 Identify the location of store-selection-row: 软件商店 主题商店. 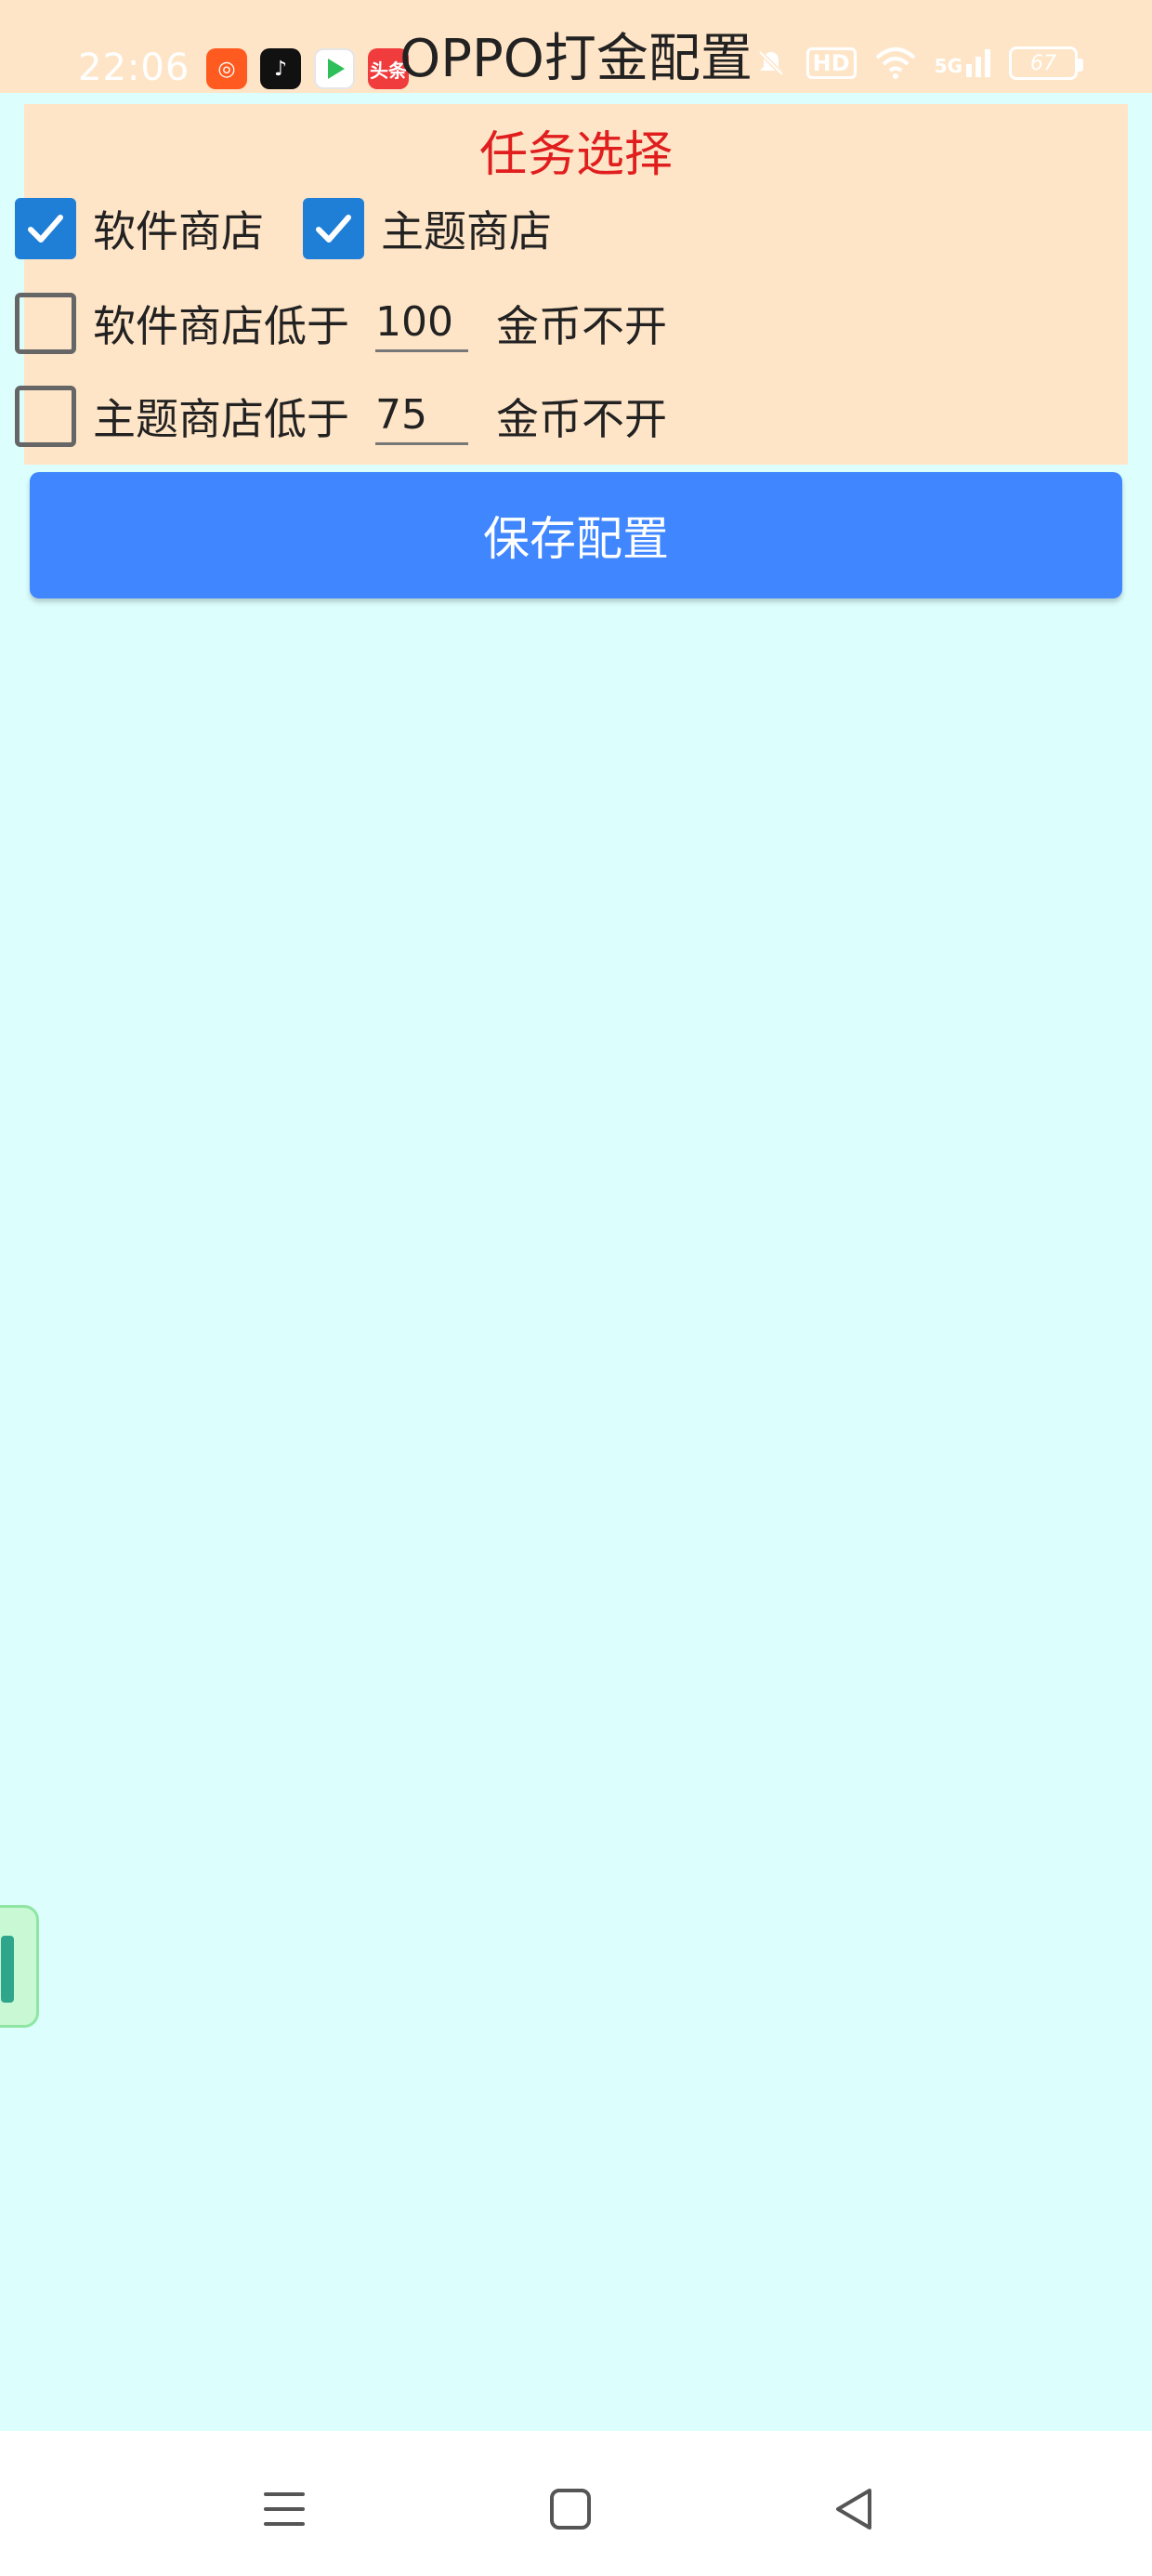
(283, 228).